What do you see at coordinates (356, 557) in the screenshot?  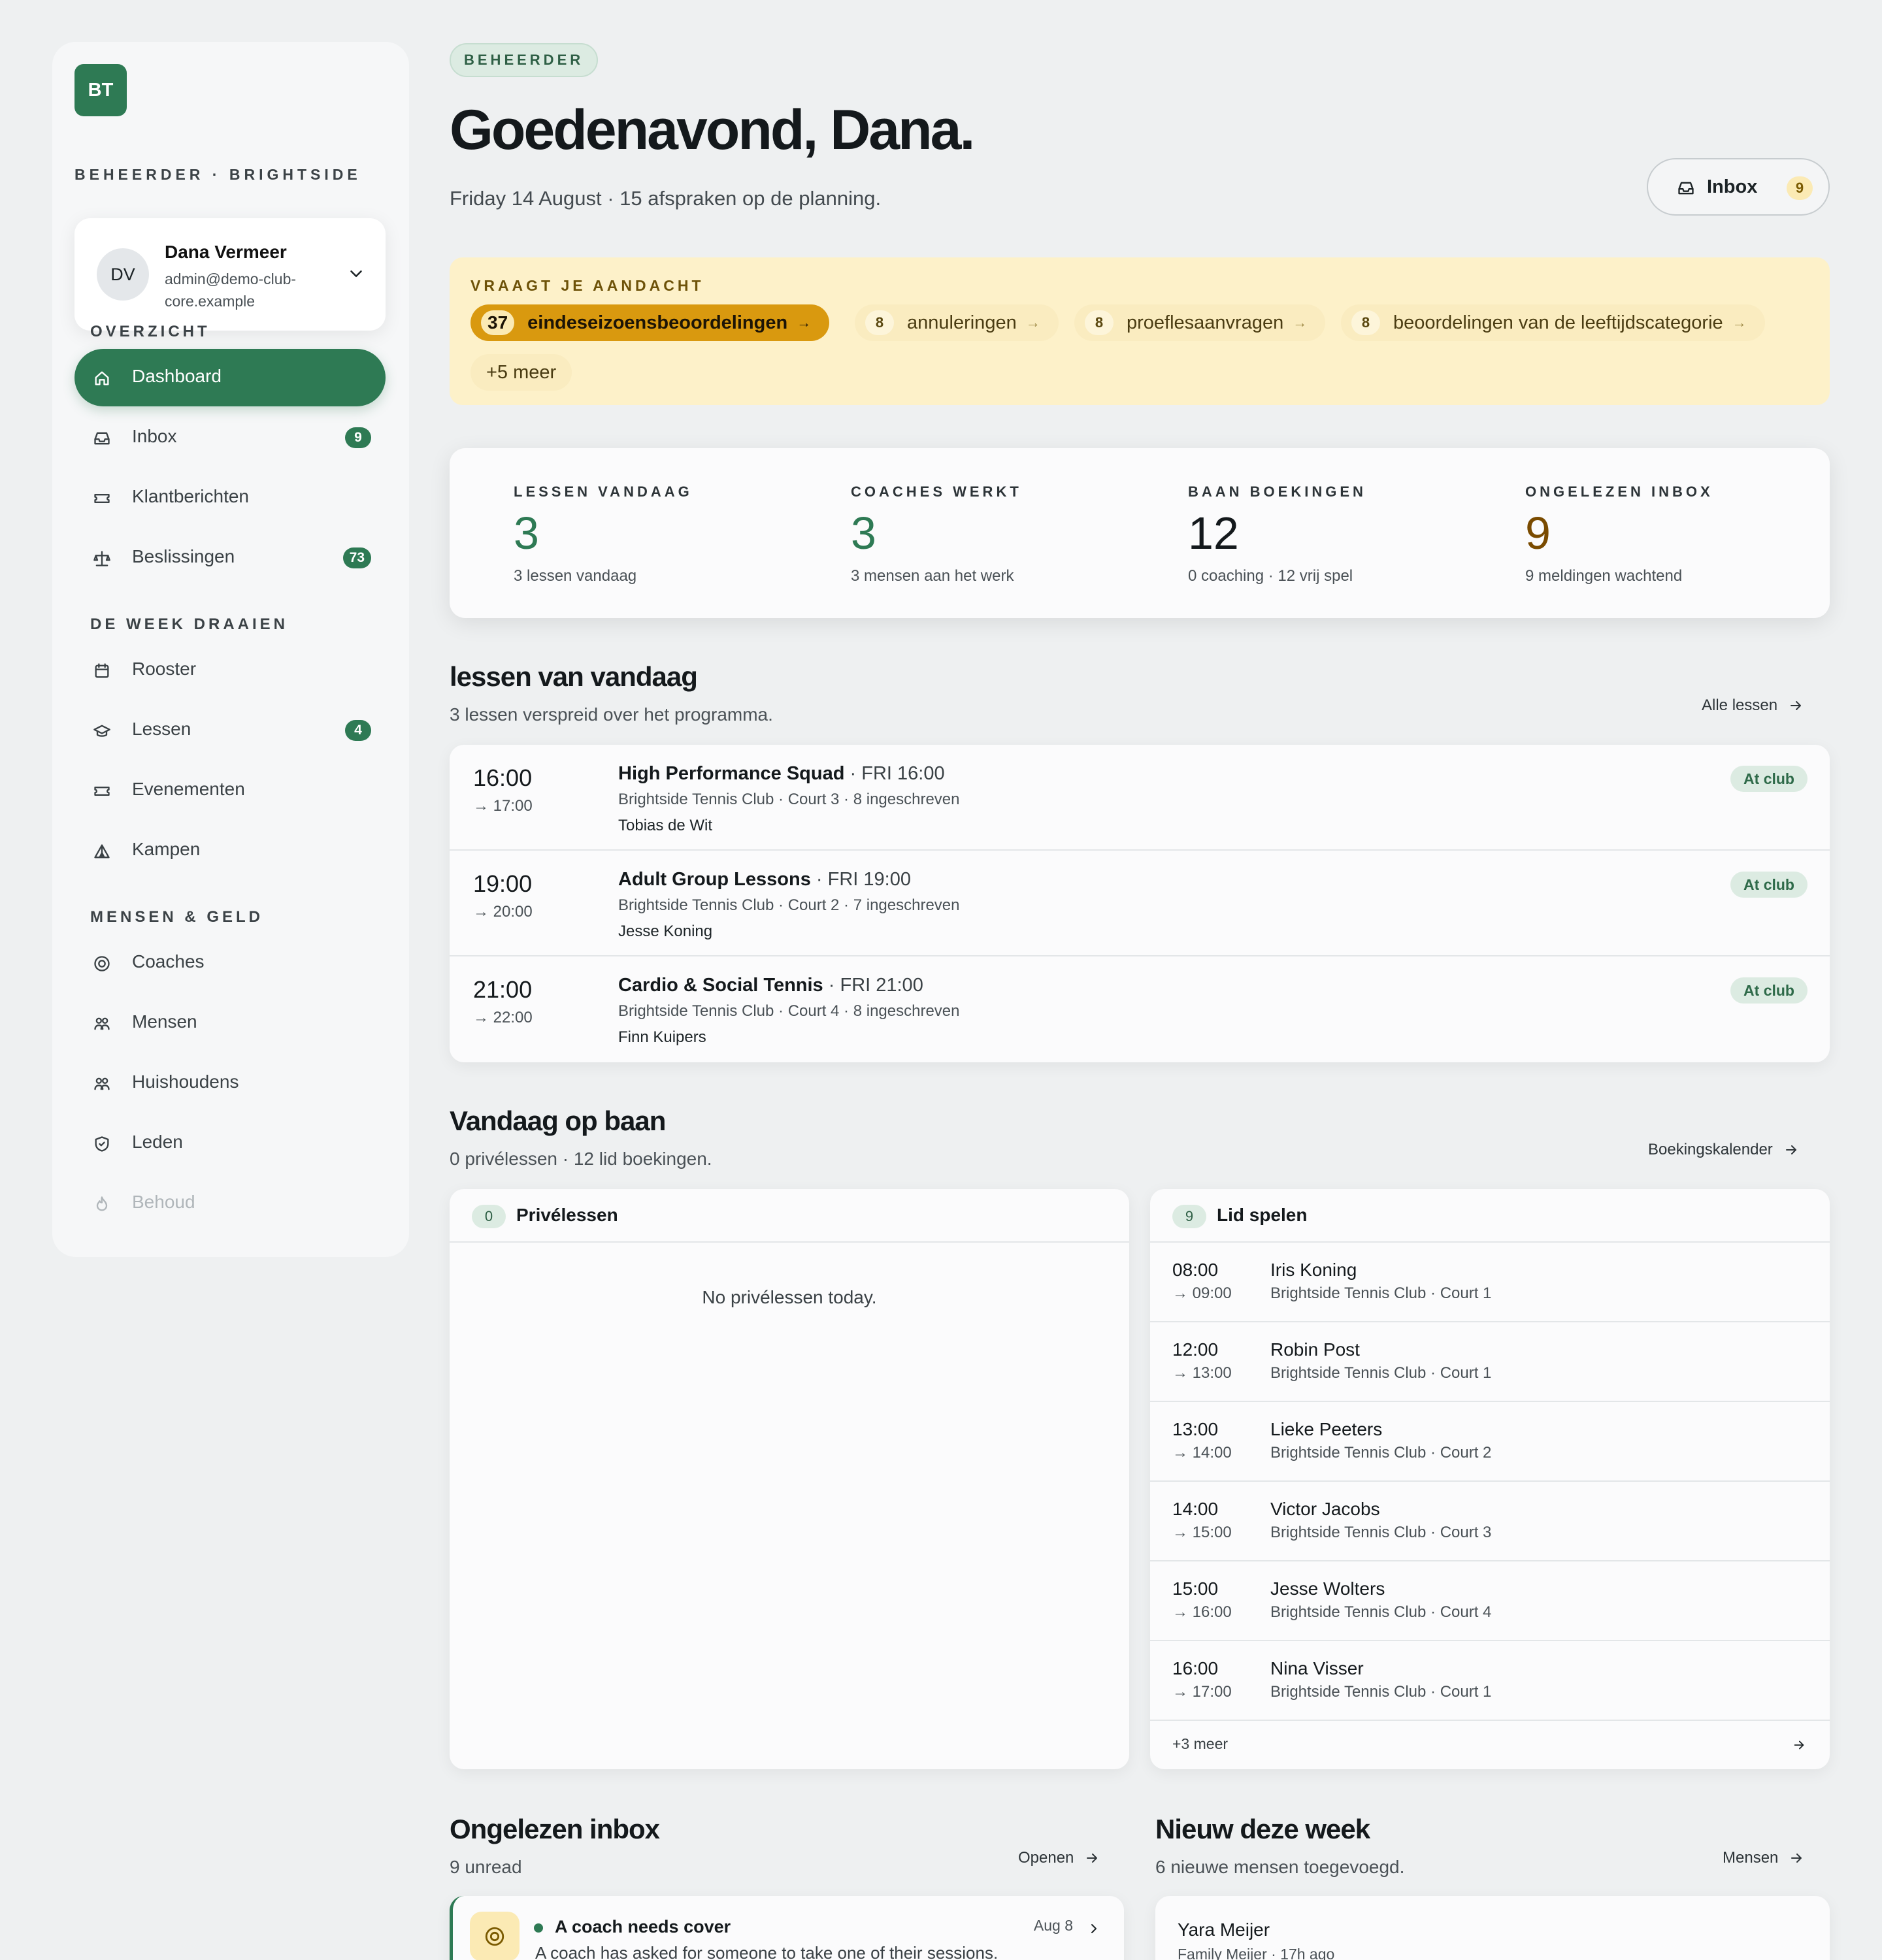 I see `badge-count: 73` at bounding box center [356, 557].